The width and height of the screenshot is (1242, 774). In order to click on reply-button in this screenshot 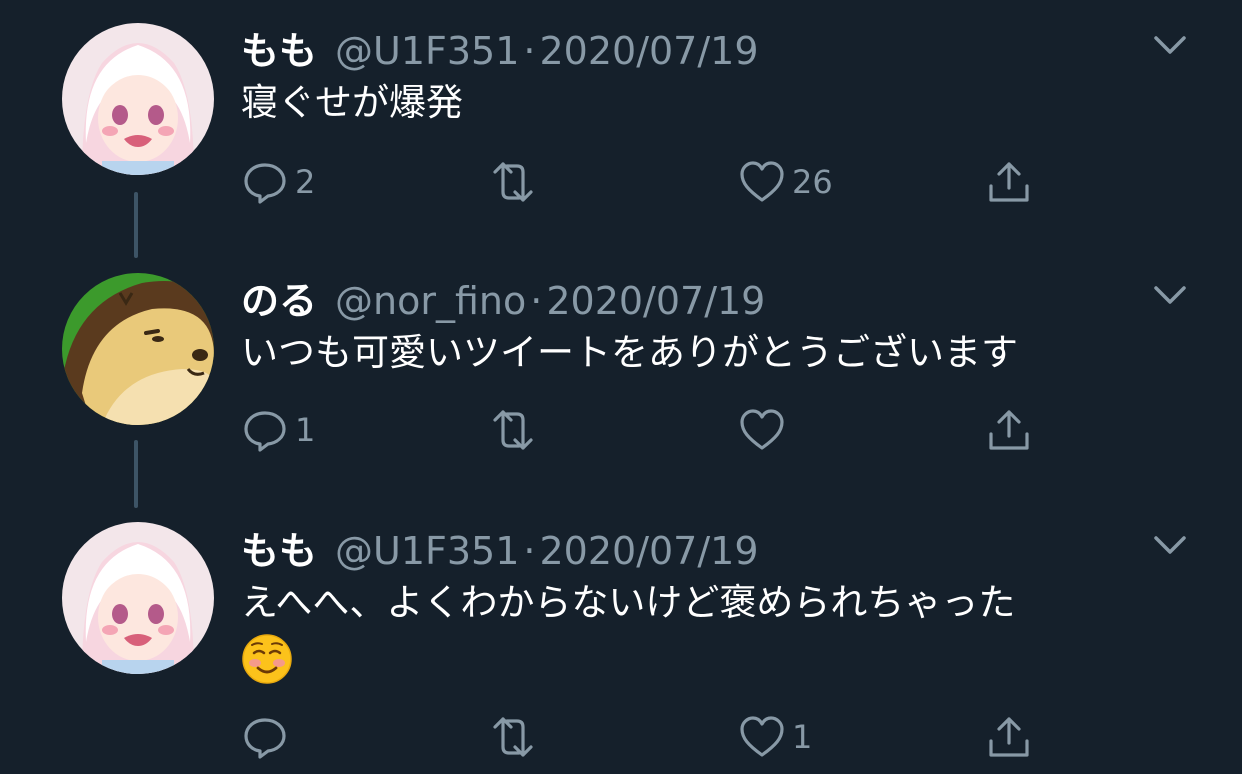, I will do `click(268, 737)`.